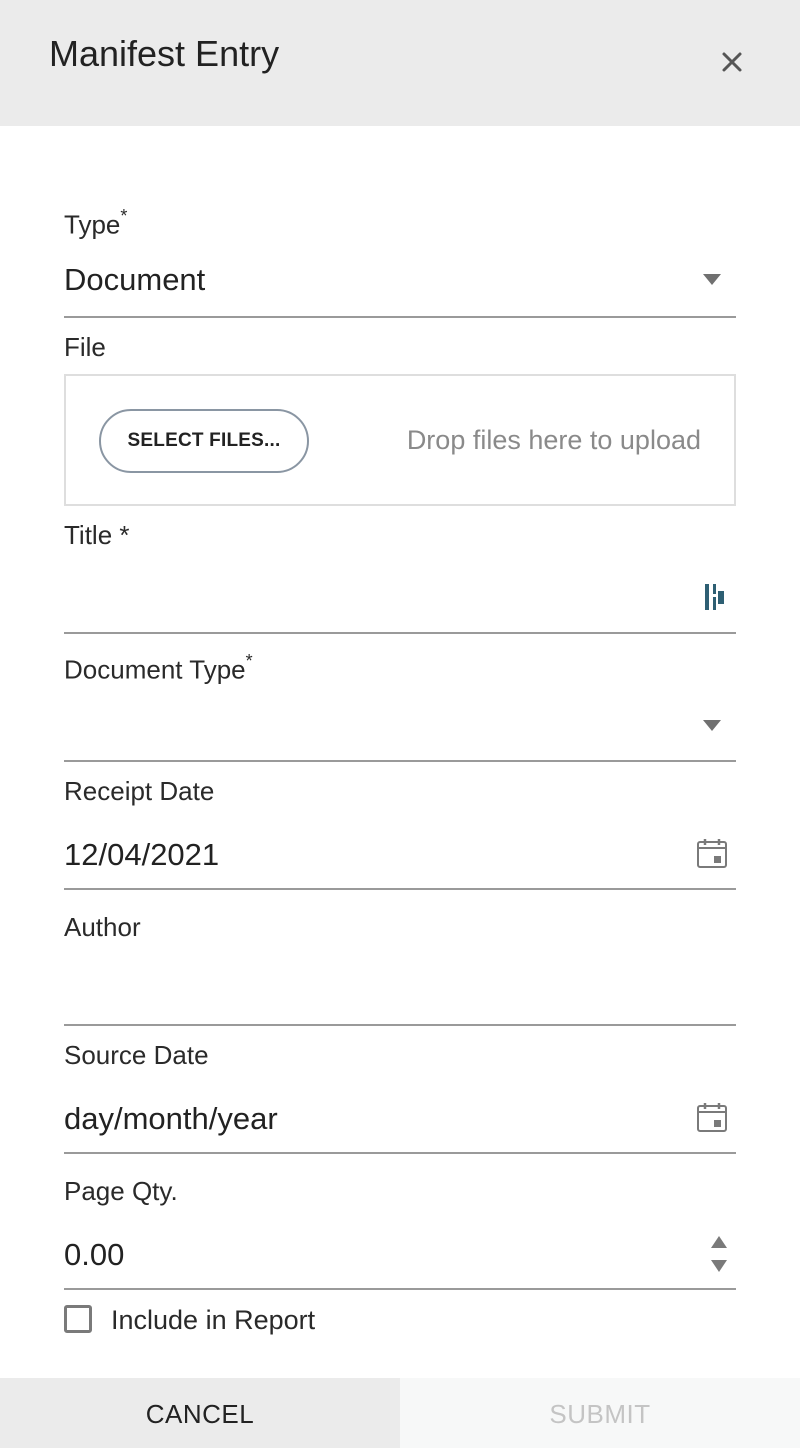 Image resolution: width=800 pixels, height=1448 pixels. What do you see at coordinates (164, 53) in the screenshot?
I see `dialog-title: Manifest Entry` at bounding box center [164, 53].